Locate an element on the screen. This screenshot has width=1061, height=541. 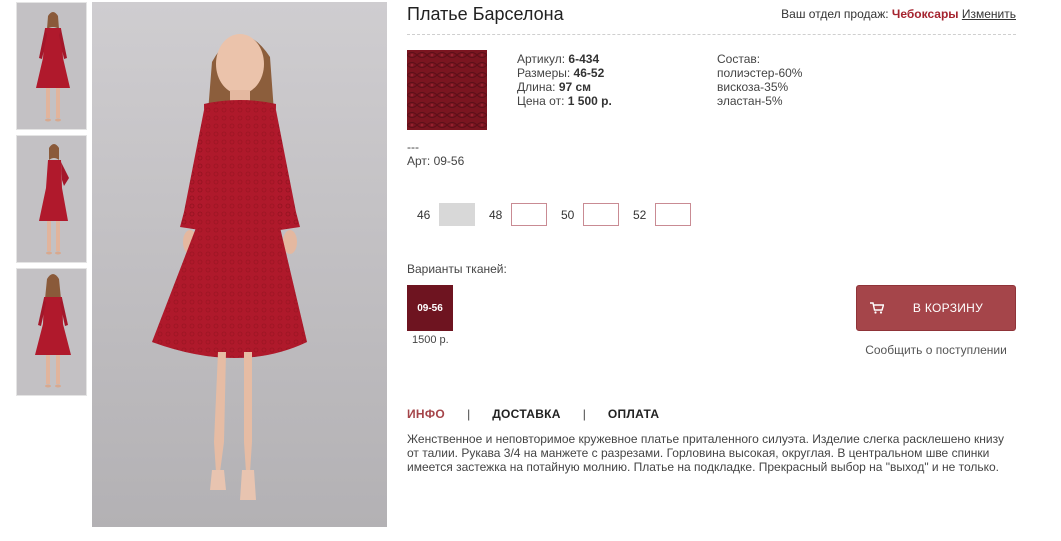
tab-payment: ОПЛАТА is located at coordinates (634, 414).